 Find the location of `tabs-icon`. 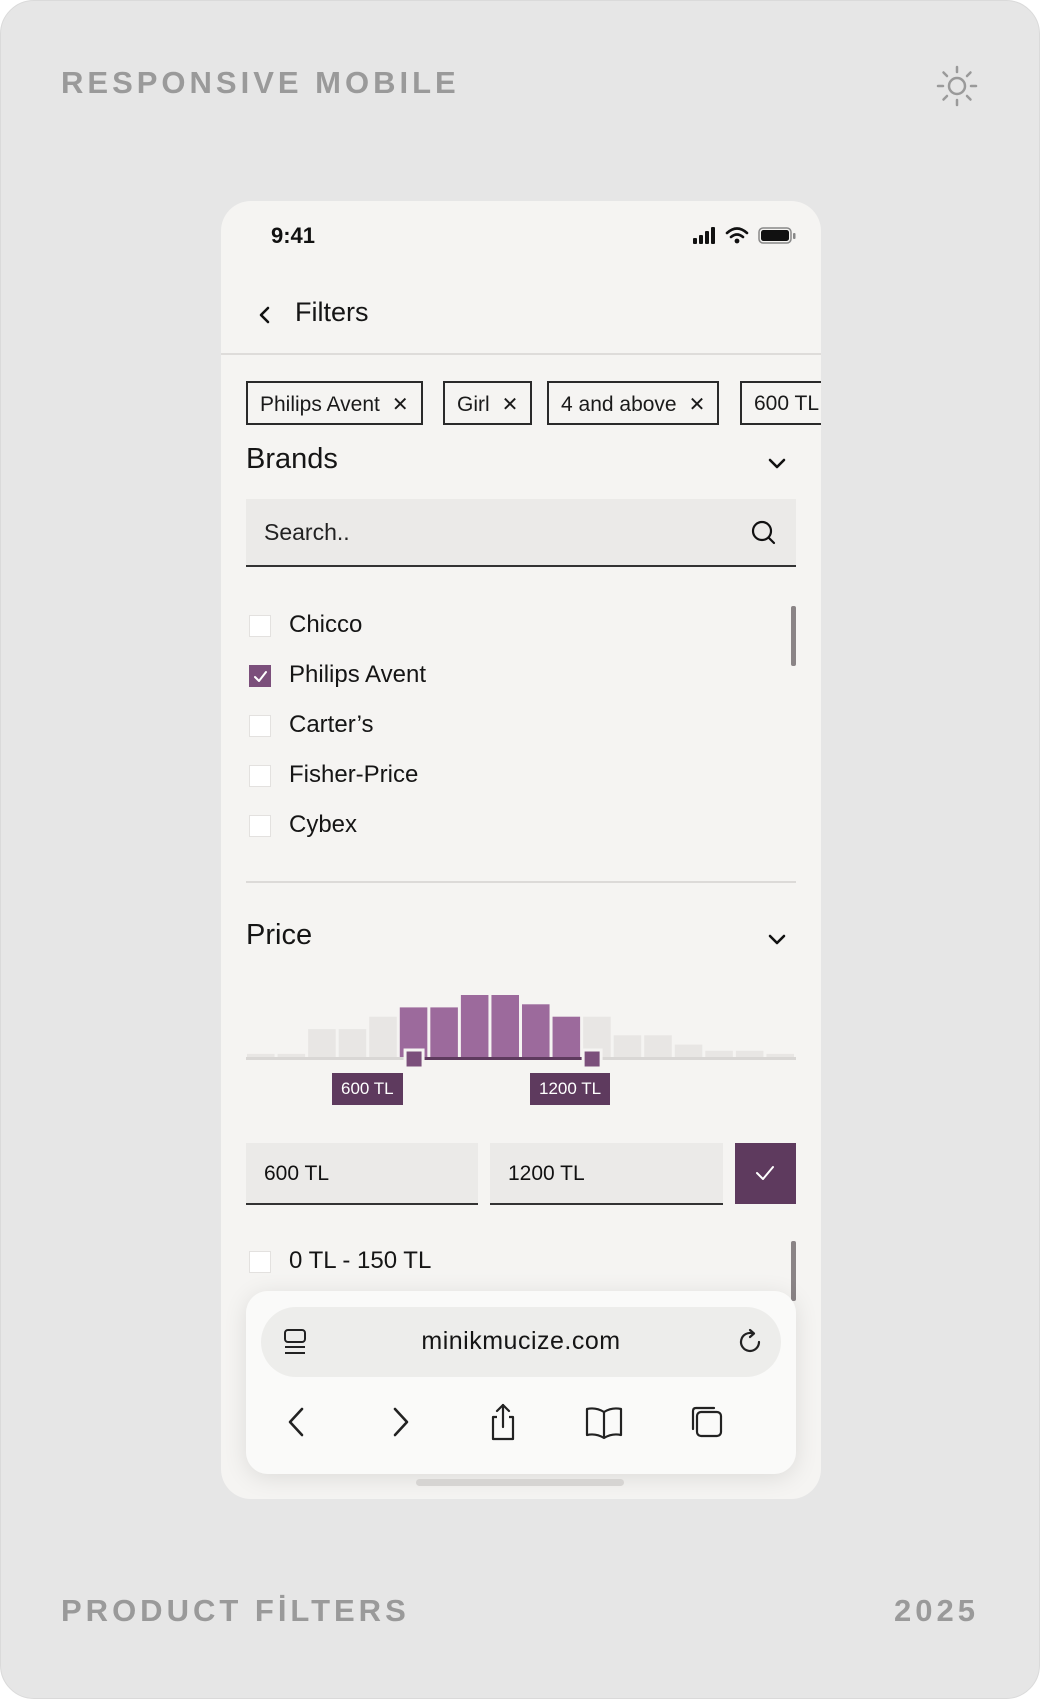

tabs-icon is located at coordinates (707, 1422).